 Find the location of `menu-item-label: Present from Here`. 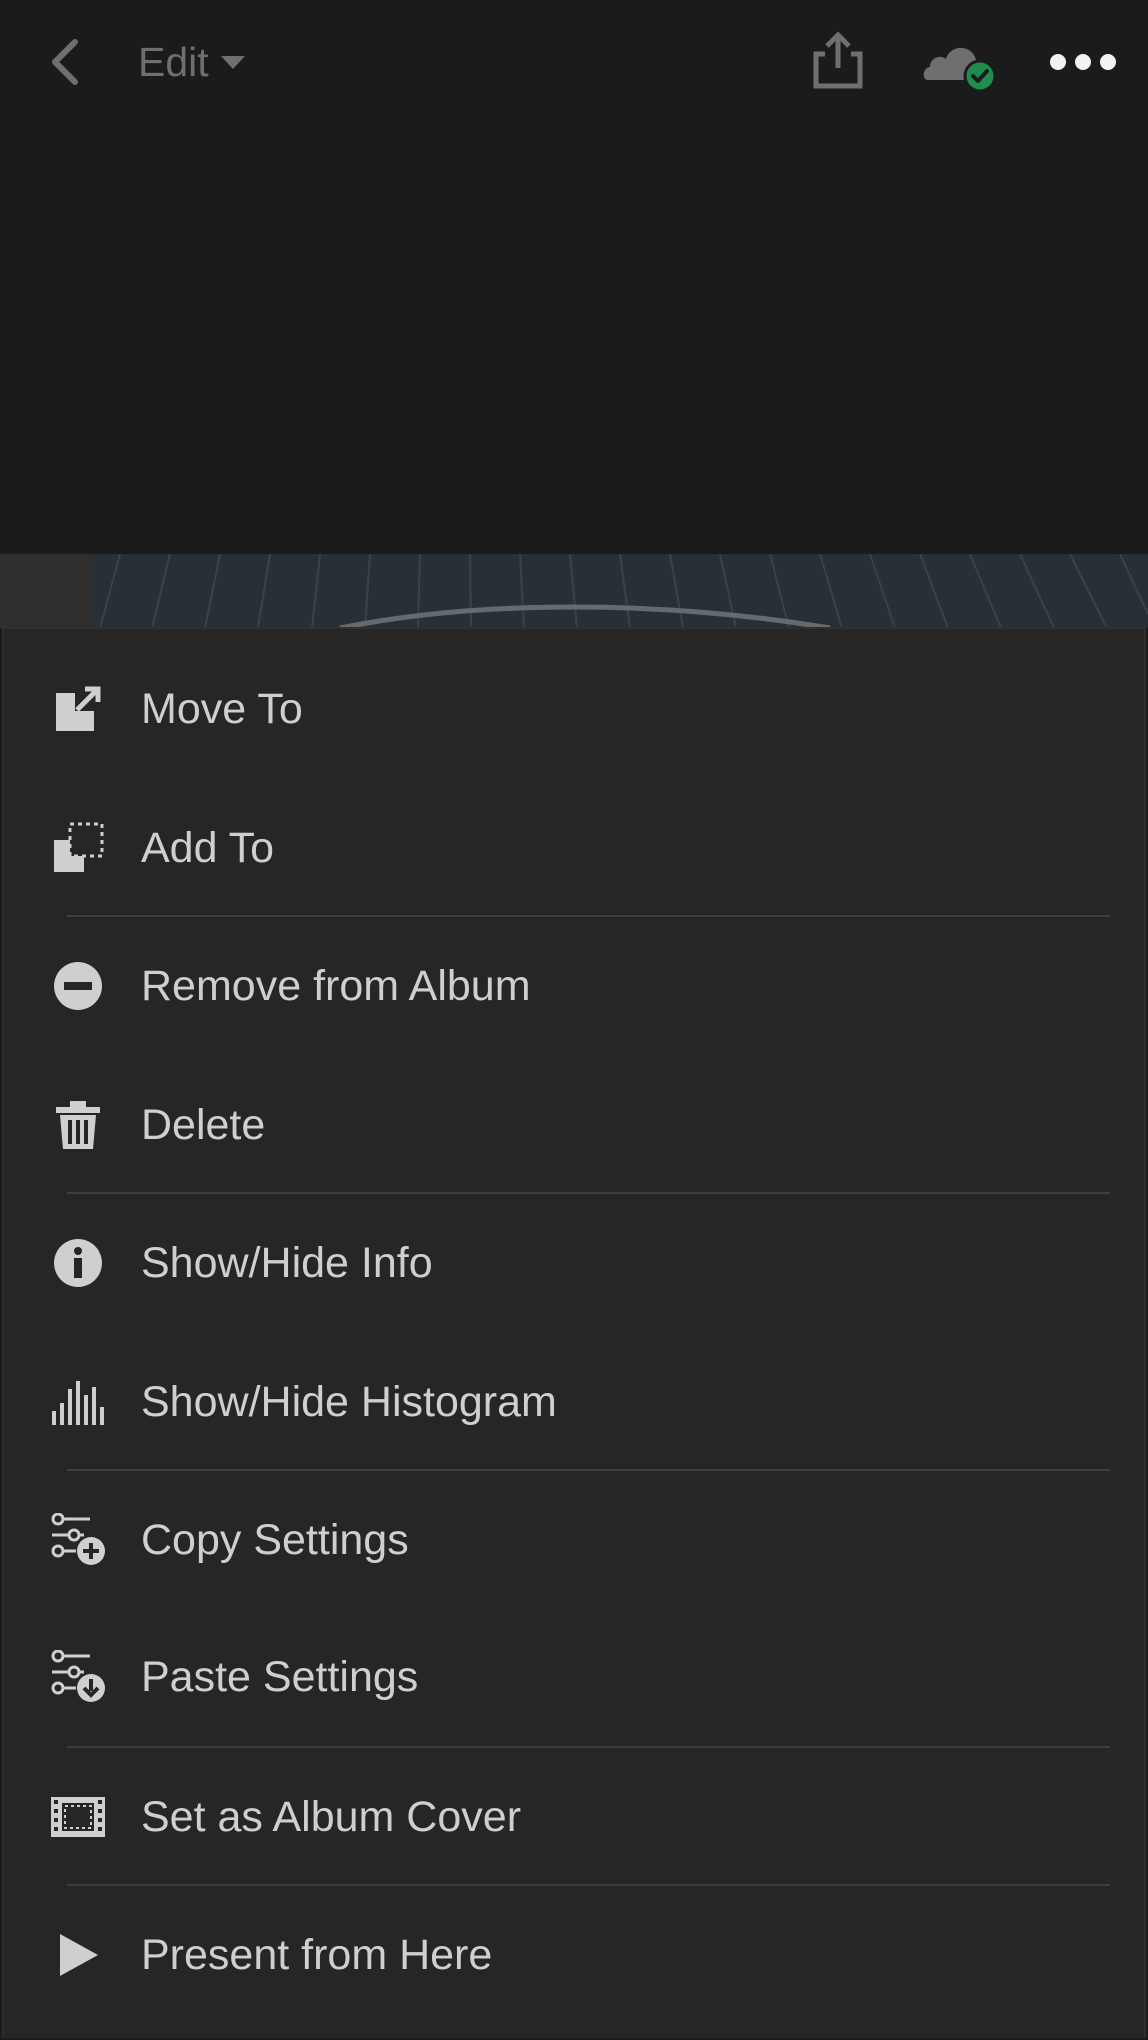

menu-item-label: Present from Here is located at coordinates (317, 1954).